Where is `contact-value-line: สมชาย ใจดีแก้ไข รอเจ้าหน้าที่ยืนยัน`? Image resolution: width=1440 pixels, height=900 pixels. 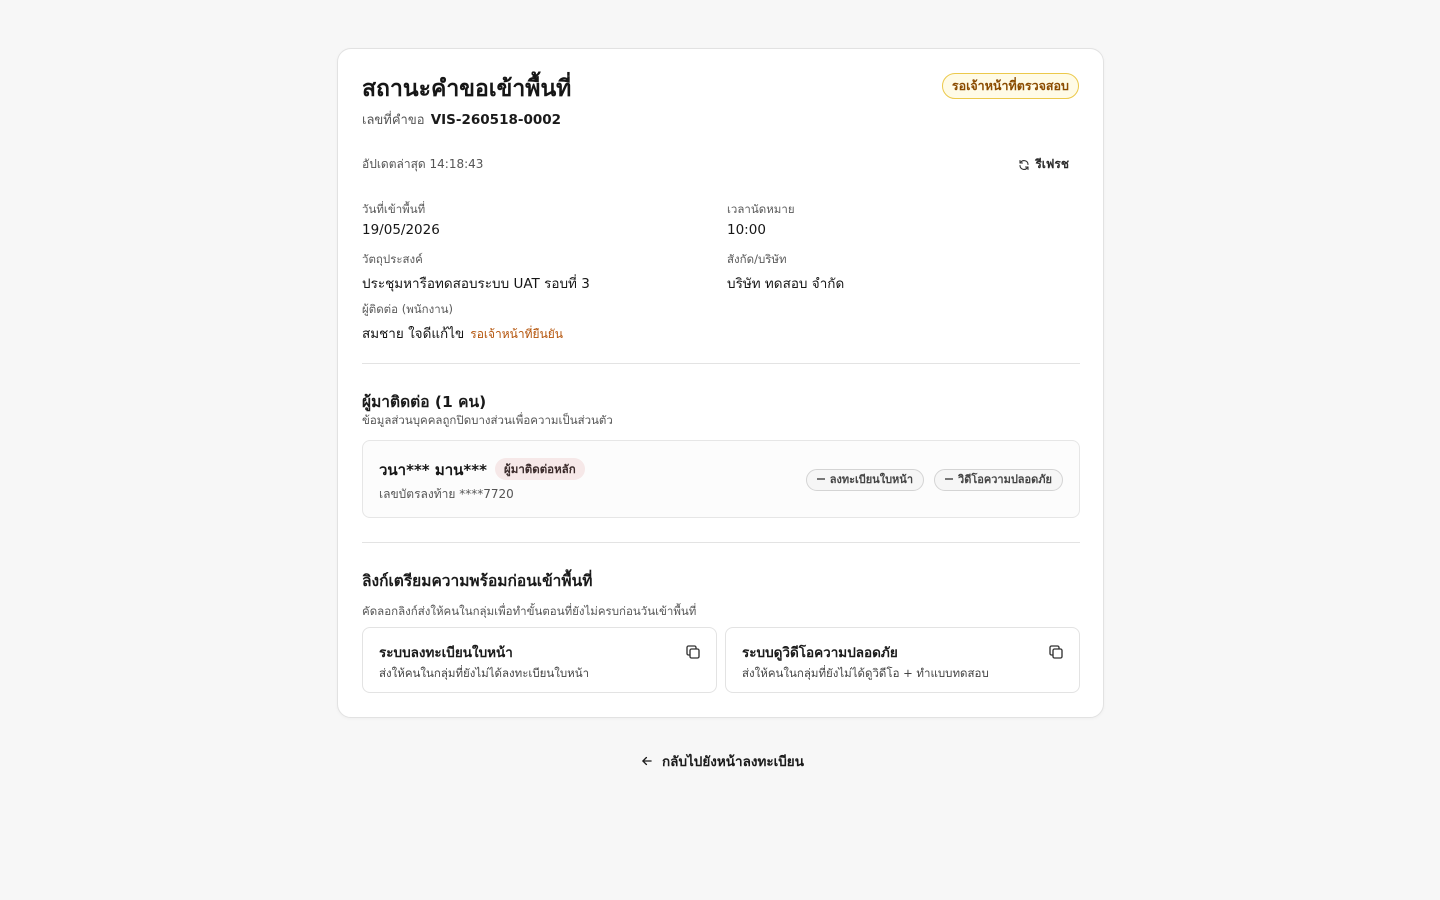 contact-value-line: สมชาย ใจดีแก้ไข รอเจ้าหน้าที่ยืนยัน is located at coordinates (462, 333).